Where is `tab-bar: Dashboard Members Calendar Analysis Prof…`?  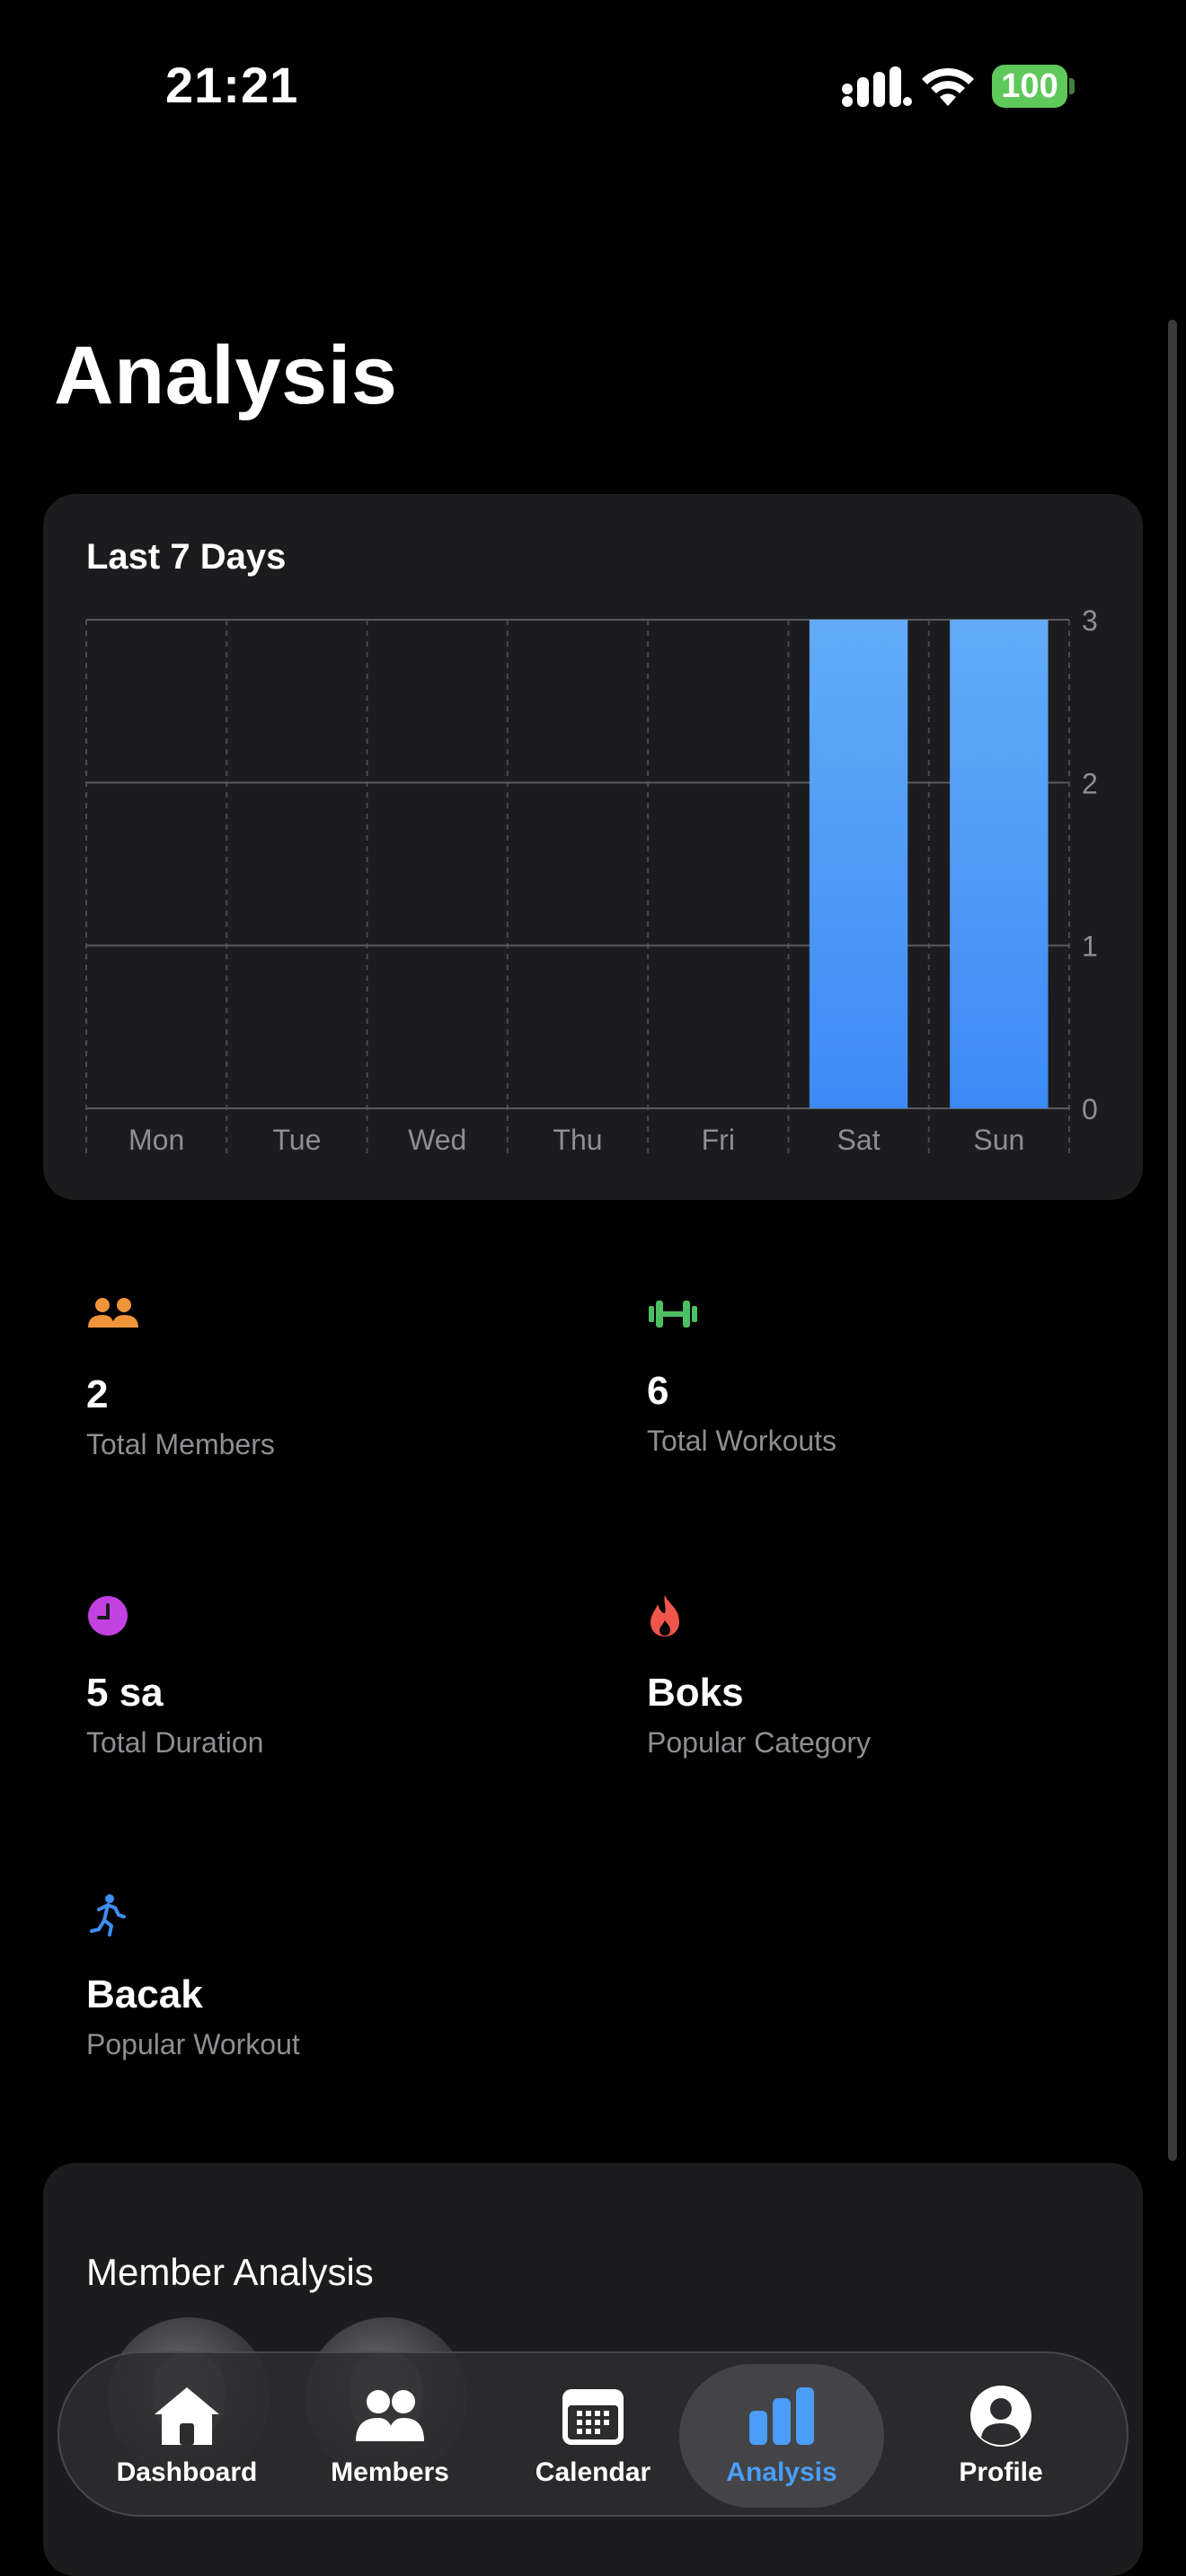
tab-bar: Dashboard Members Calendar Analysis Prof… is located at coordinates (593, 2434).